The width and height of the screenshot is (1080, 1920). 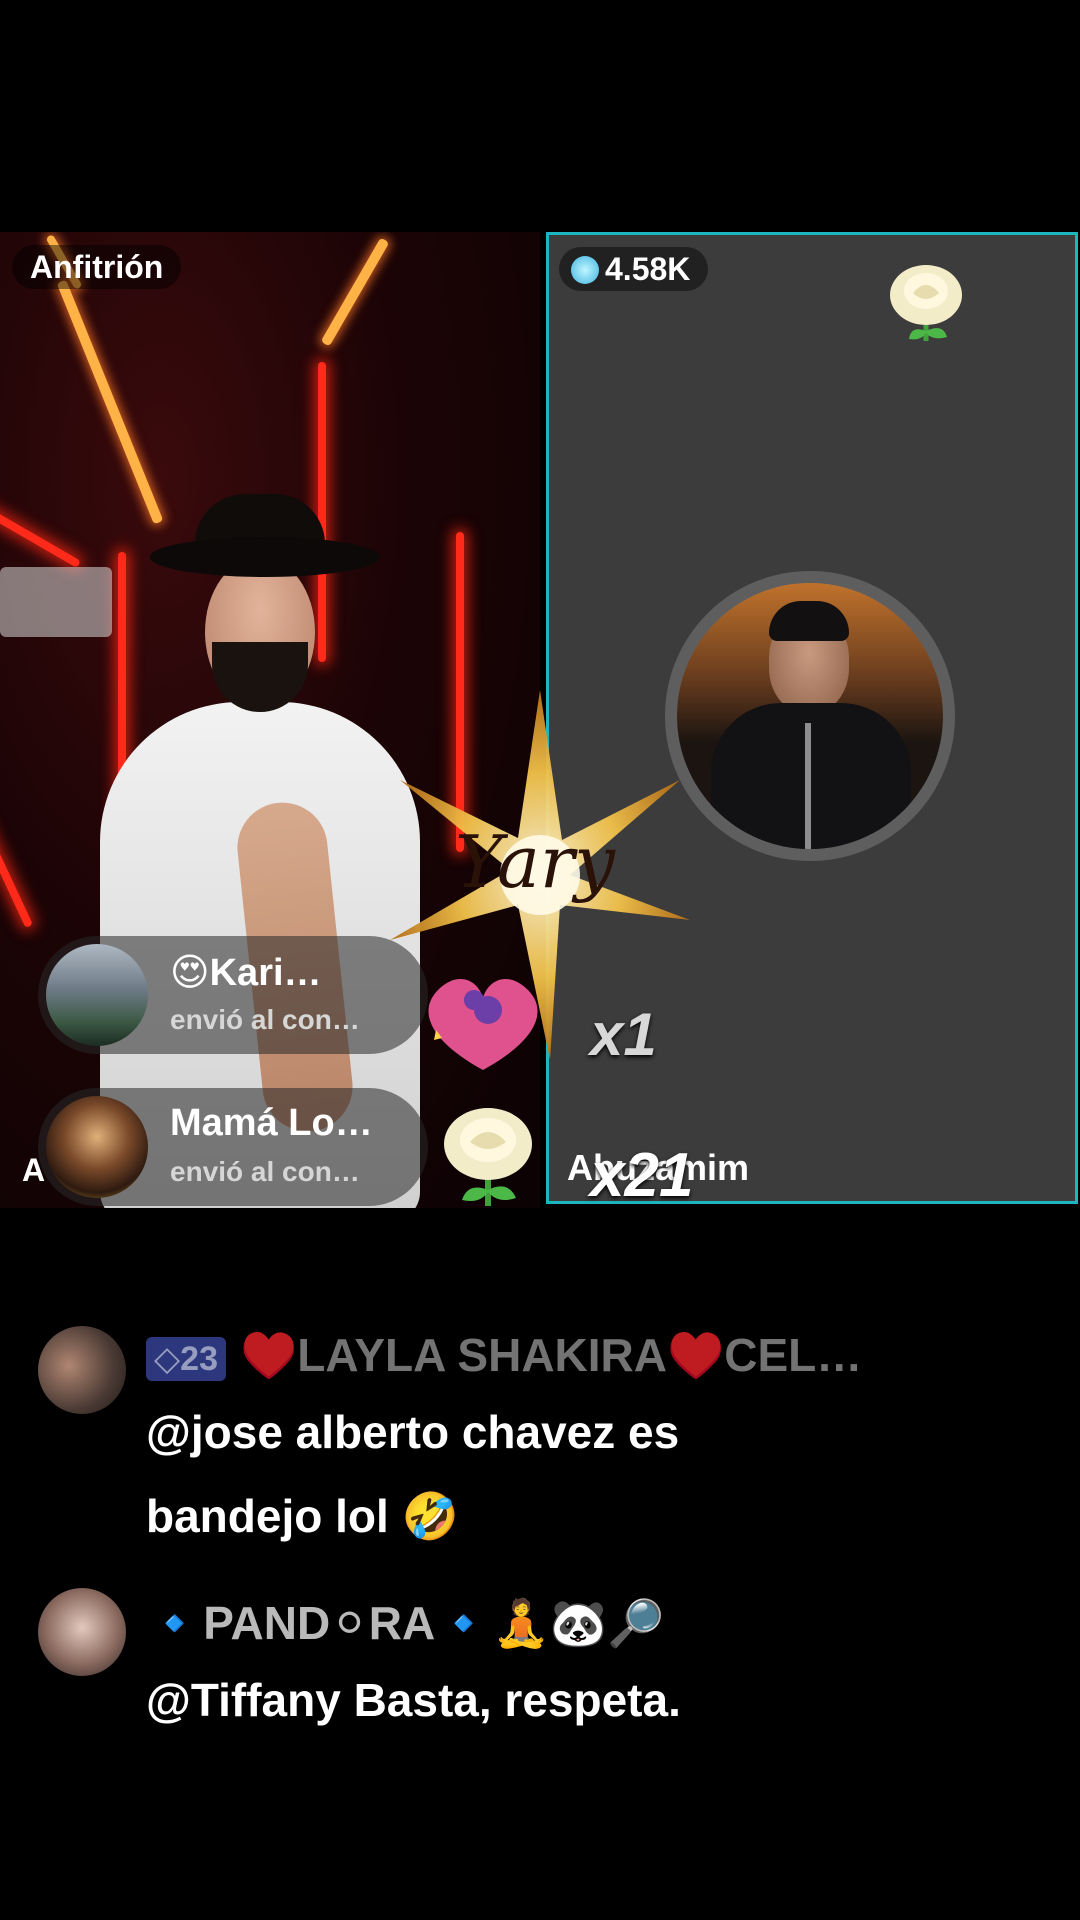 I want to click on host-label: Anfitrión, so click(x=97, y=267).